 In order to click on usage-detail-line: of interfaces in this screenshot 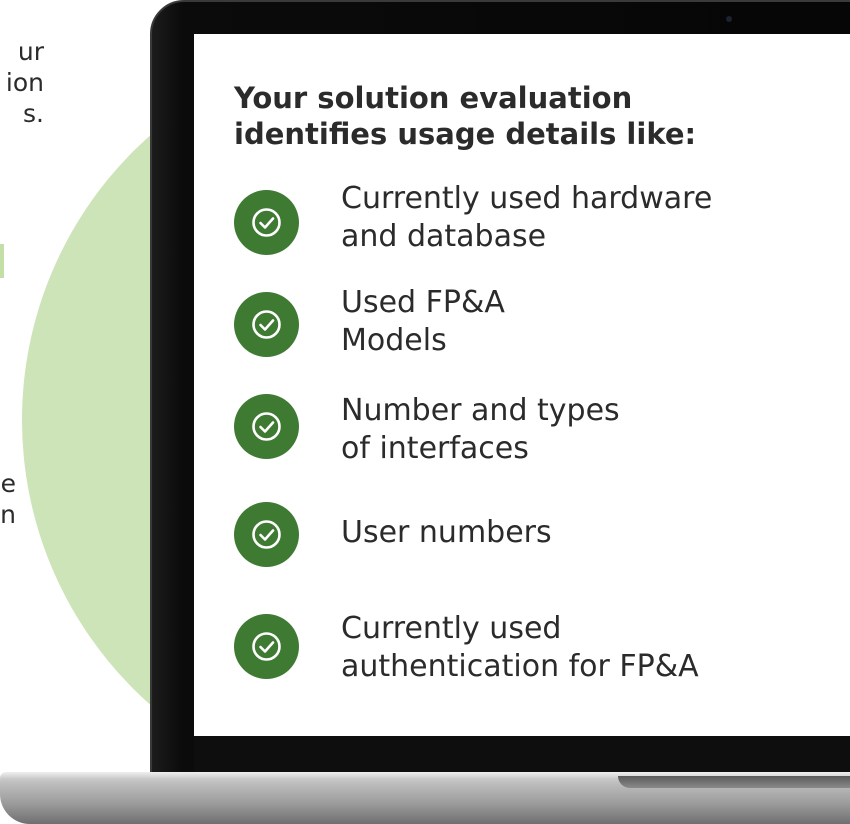, I will do `click(435, 448)`.